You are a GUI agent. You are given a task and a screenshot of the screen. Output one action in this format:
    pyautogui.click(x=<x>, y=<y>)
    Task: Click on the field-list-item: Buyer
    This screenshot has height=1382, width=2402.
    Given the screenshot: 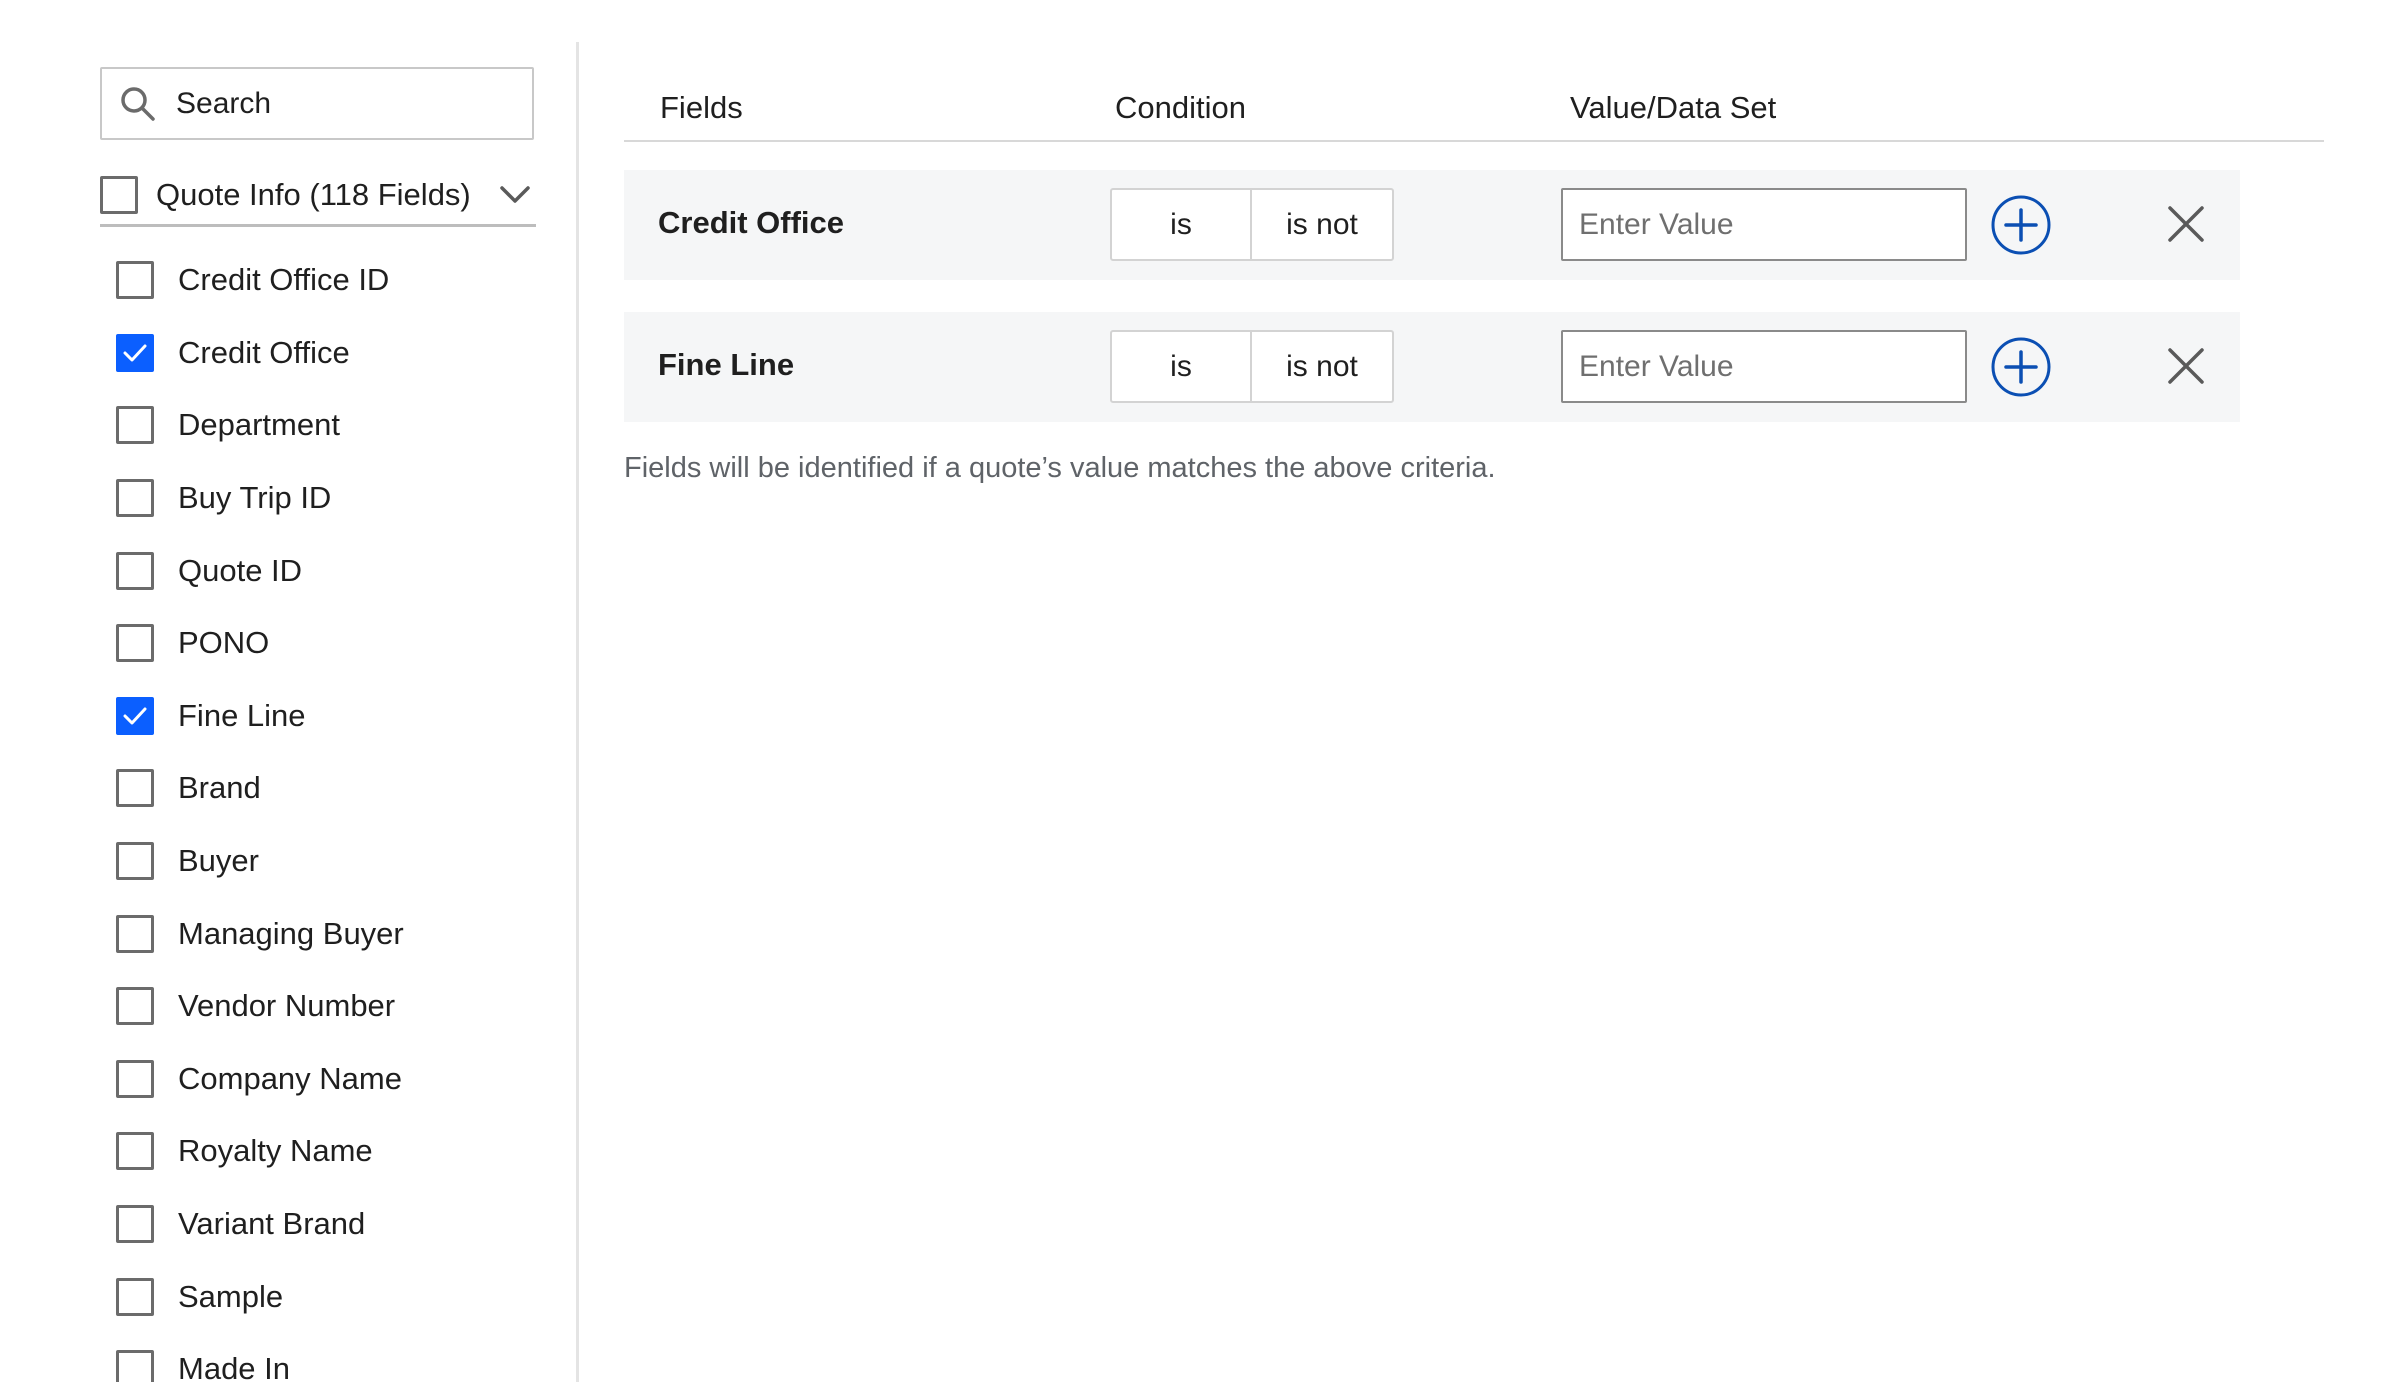 What is the action you would take?
    pyautogui.click(x=336, y=861)
    